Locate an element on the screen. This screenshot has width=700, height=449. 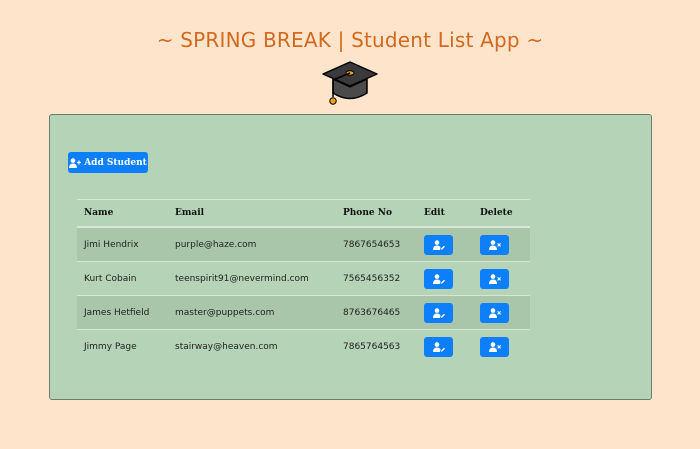
add-student-label: Add Student is located at coordinates (115, 162).